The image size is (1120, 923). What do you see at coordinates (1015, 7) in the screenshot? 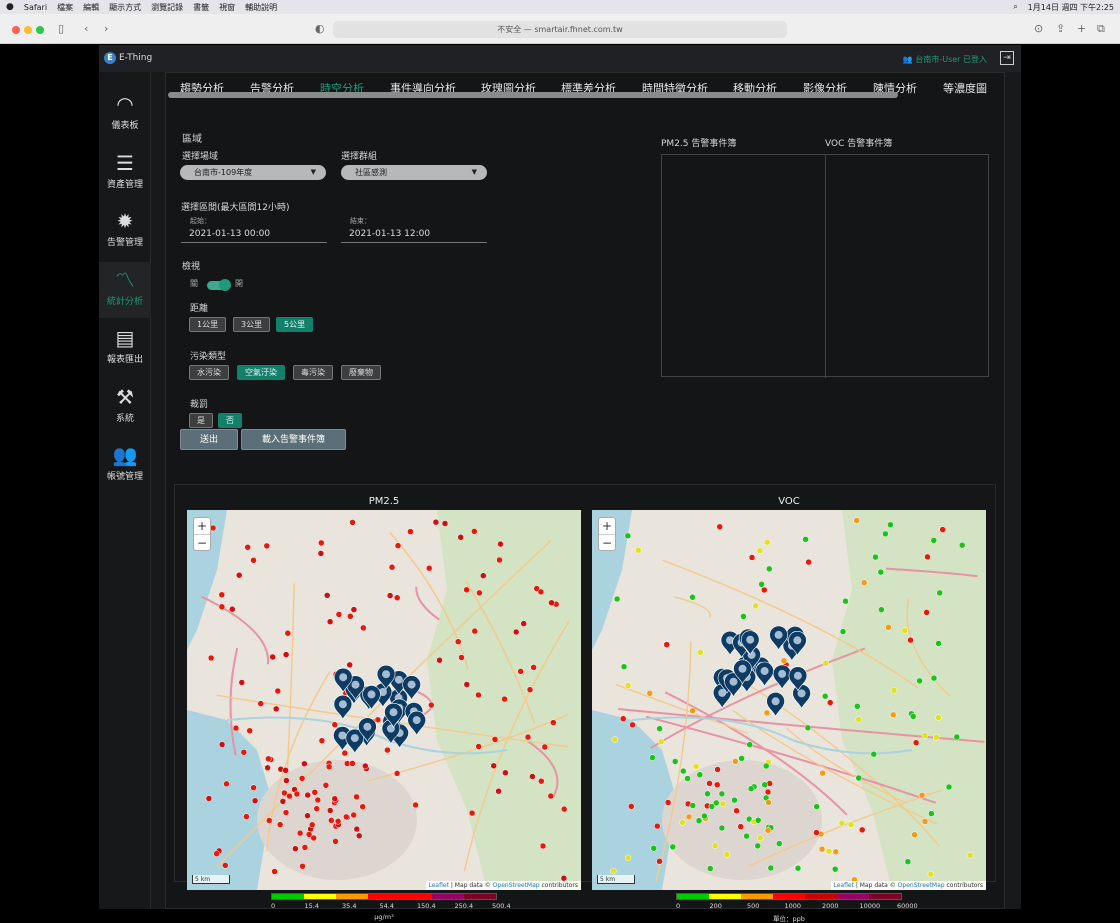
I see `search-icon: ⌕` at bounding box center [1015, 7].